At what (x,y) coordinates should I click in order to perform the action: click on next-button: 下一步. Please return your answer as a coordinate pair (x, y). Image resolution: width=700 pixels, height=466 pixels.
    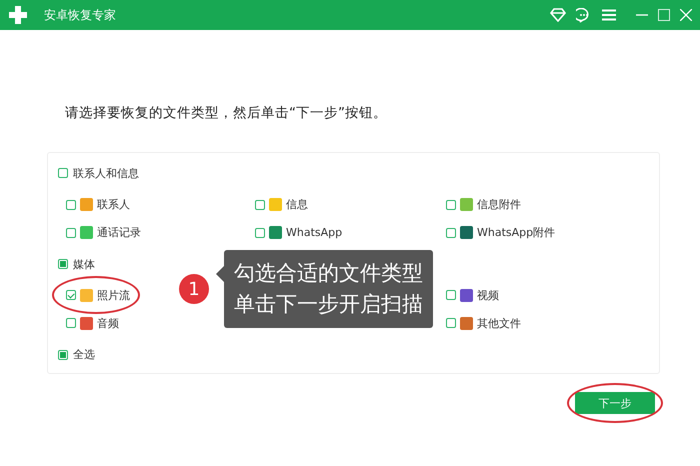
    Looking at the image, I should click on (615, 403).